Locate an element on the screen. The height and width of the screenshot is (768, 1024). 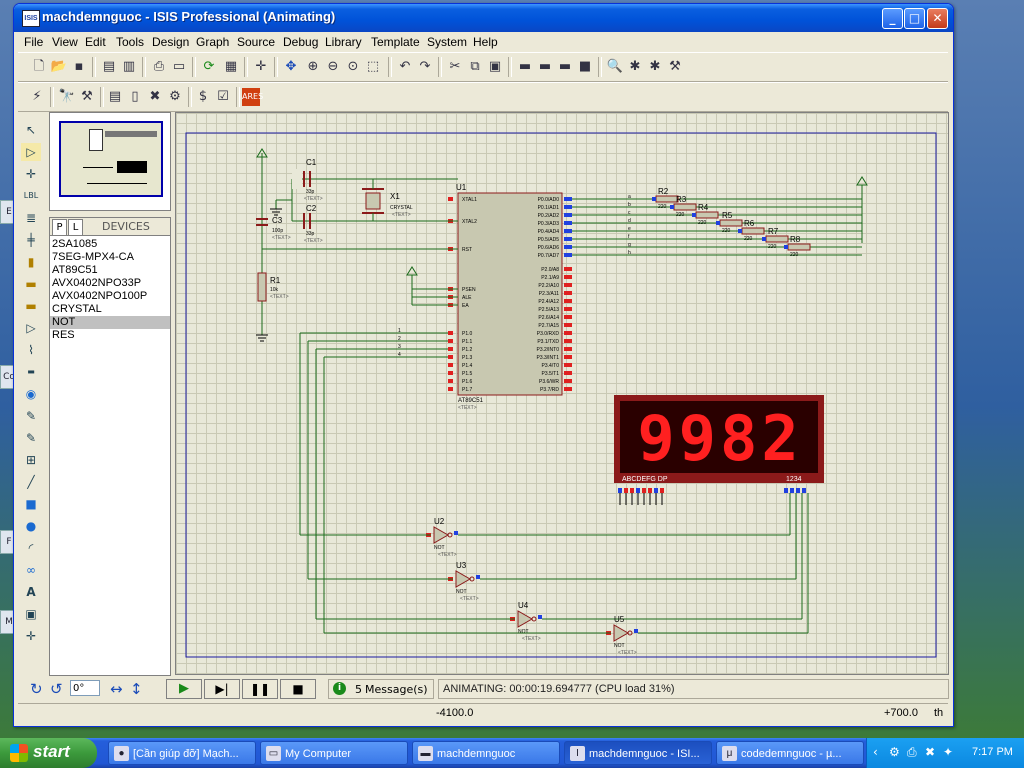
menu-library: Library is located at coordinates (343, 42).